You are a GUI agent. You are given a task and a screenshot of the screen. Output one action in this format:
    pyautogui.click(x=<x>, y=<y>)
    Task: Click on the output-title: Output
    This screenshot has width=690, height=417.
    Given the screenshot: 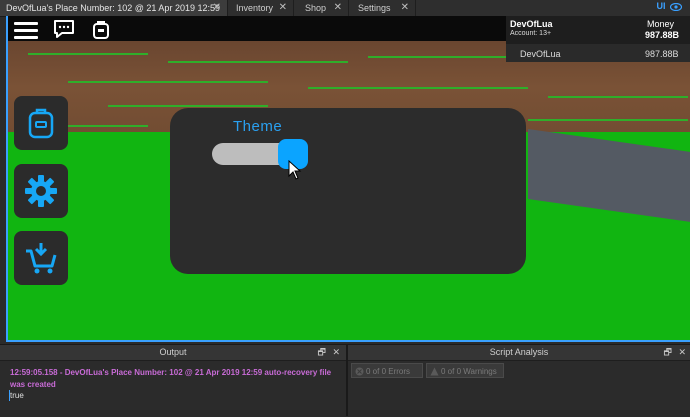 What is the action you would take?
    pyautogui.click(x=173, y=352)
    